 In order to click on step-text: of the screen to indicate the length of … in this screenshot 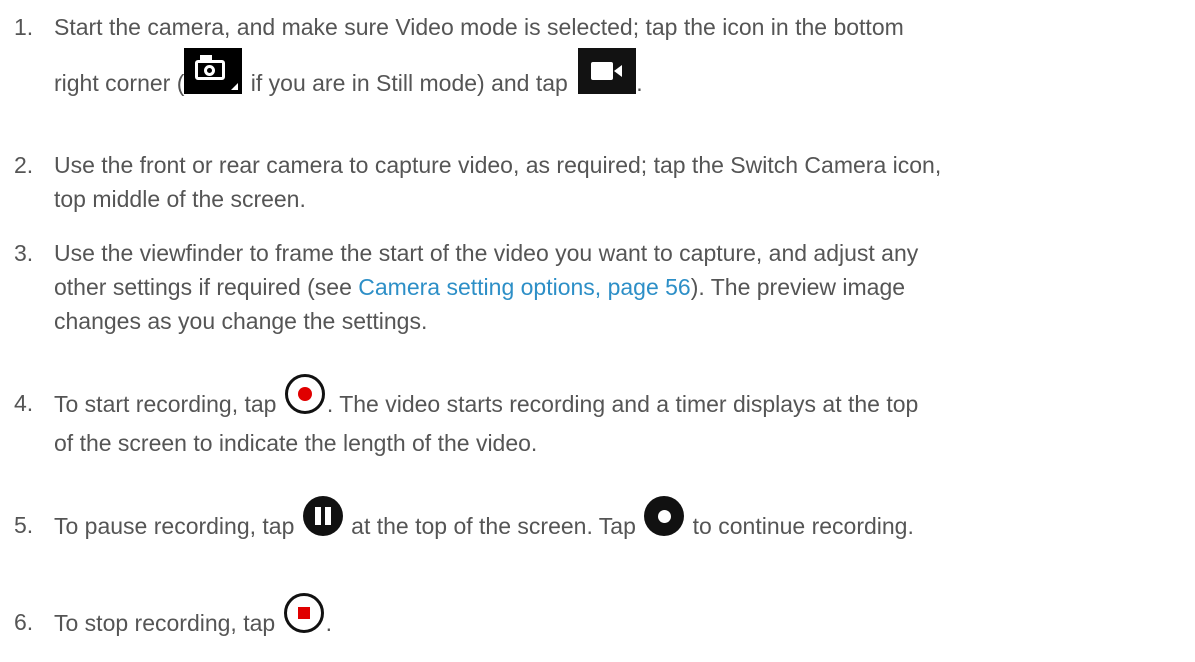, I will do `click(296, 443)`.